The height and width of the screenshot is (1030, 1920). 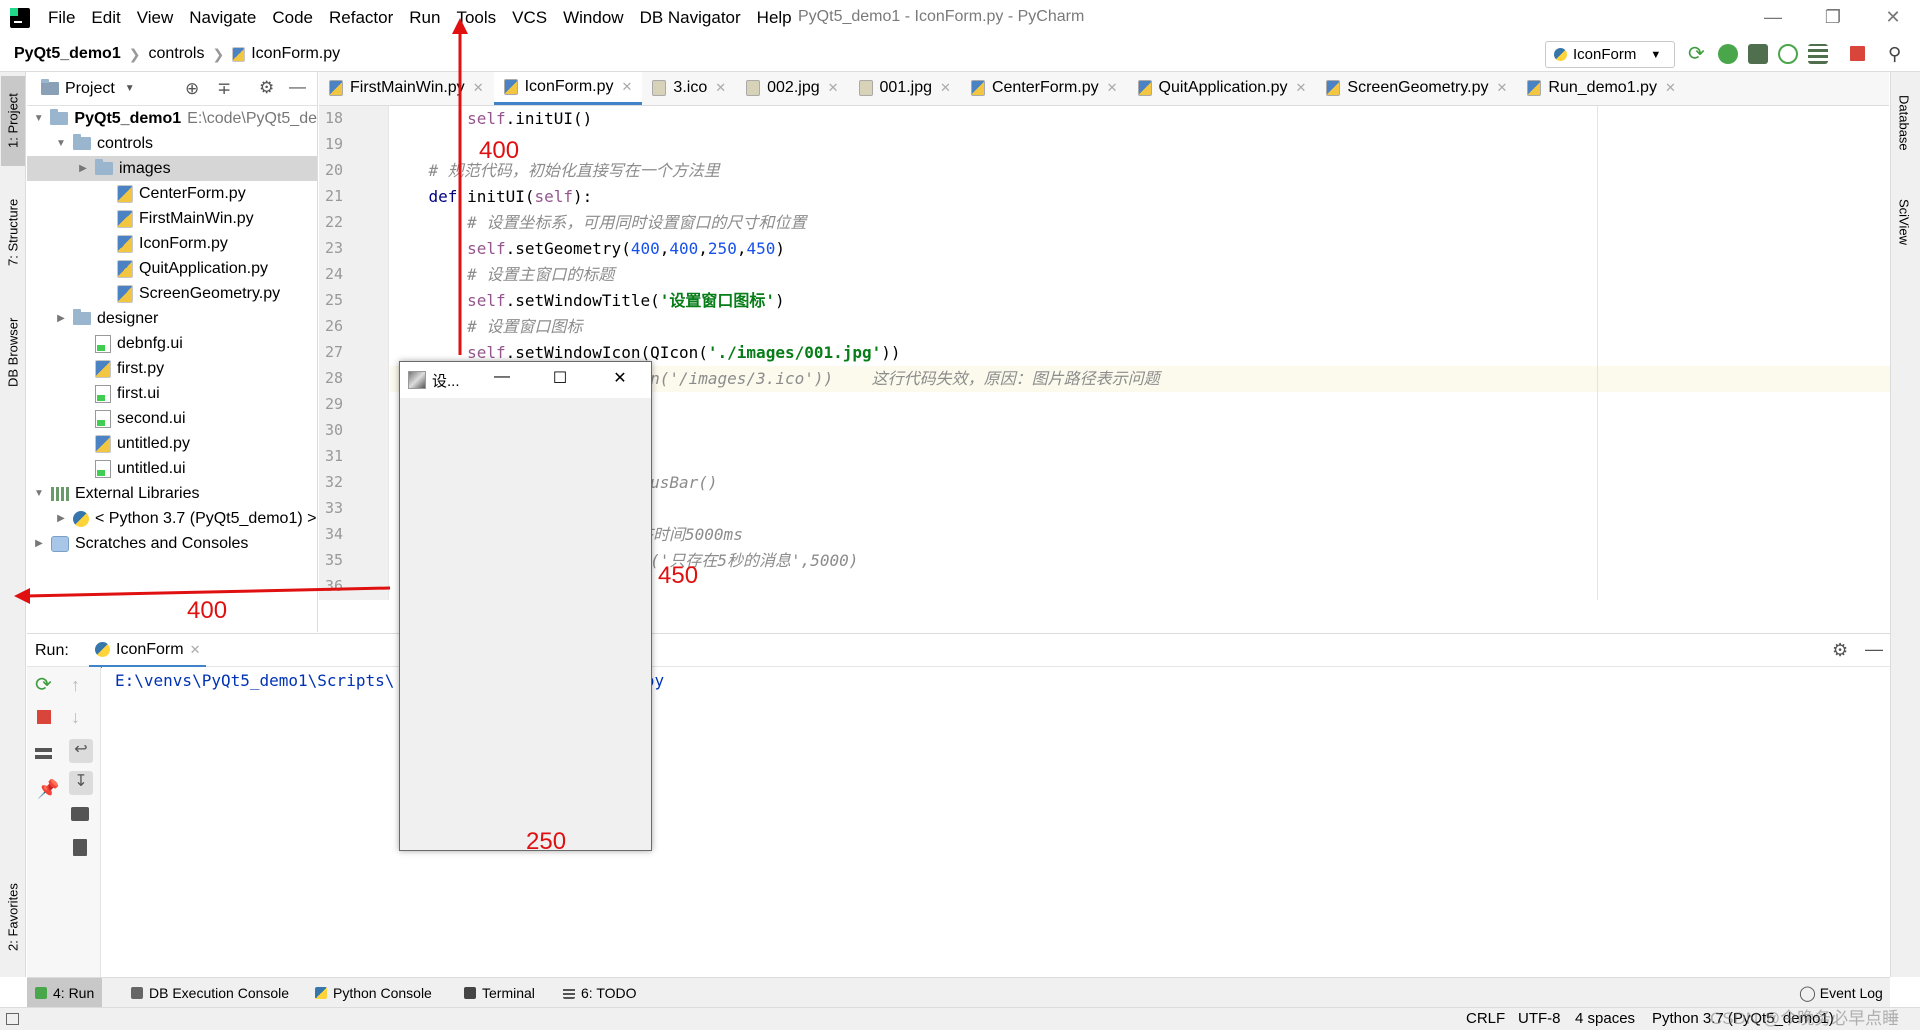 What do you see at coordinates (546, 841) in the screenshot?
I see `annotation-width: 250` at bounding box center [546, 841].